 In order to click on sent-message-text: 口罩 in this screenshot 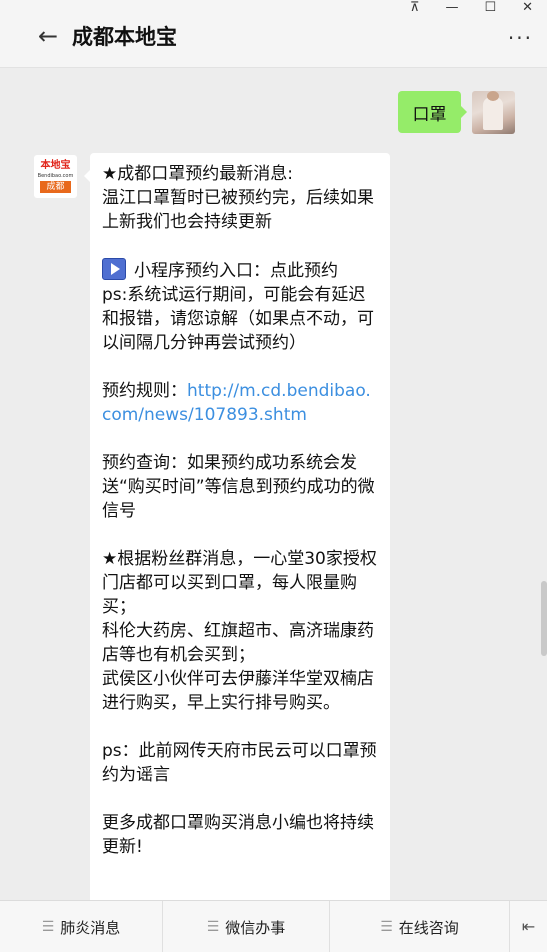, I will do `click(429, 114)`.